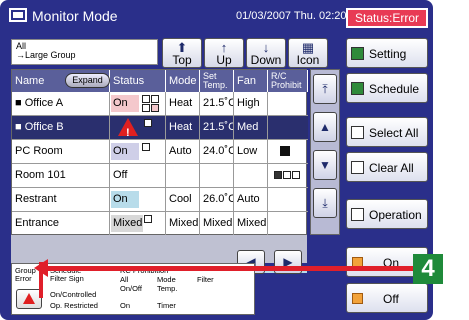 This screenshot has width=469, height=320. Describe the element at coordinates (160, 200) in the screenshot. I see `table-row: Restrant On Cool 26.0˚C Auto` at that location.